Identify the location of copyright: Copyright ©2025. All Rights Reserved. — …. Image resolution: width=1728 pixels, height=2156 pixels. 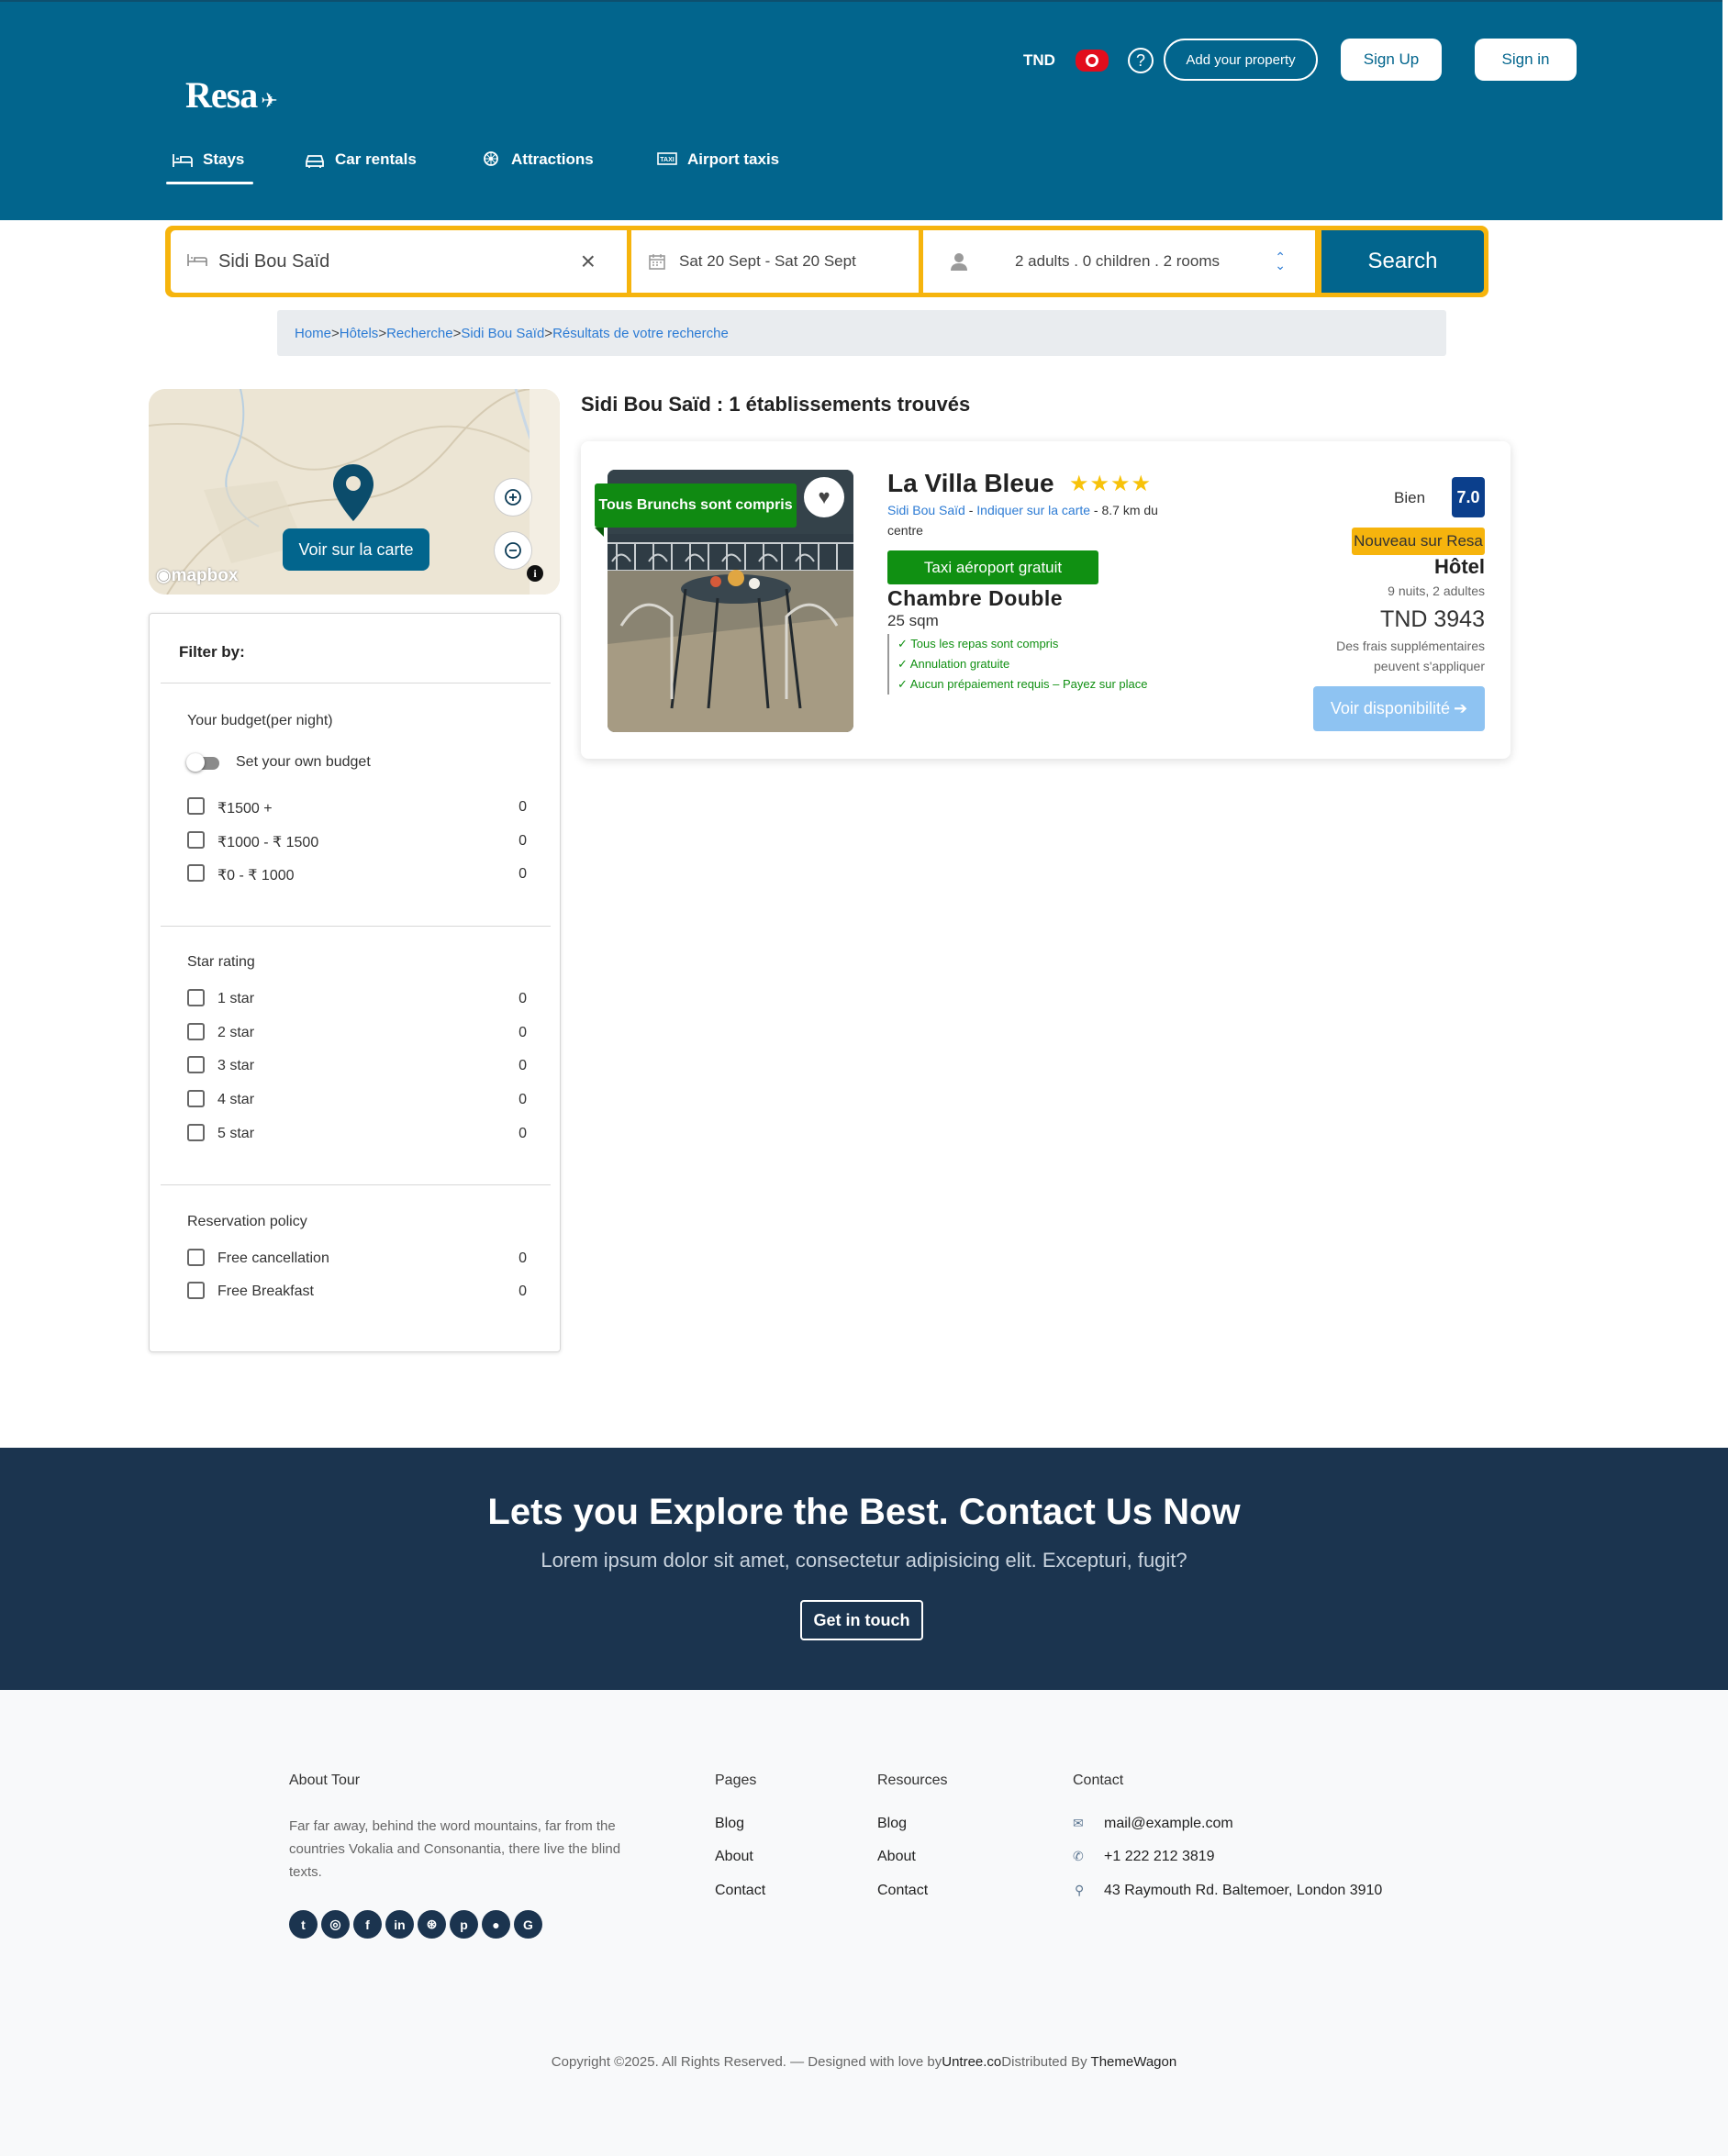
(864, 2062).